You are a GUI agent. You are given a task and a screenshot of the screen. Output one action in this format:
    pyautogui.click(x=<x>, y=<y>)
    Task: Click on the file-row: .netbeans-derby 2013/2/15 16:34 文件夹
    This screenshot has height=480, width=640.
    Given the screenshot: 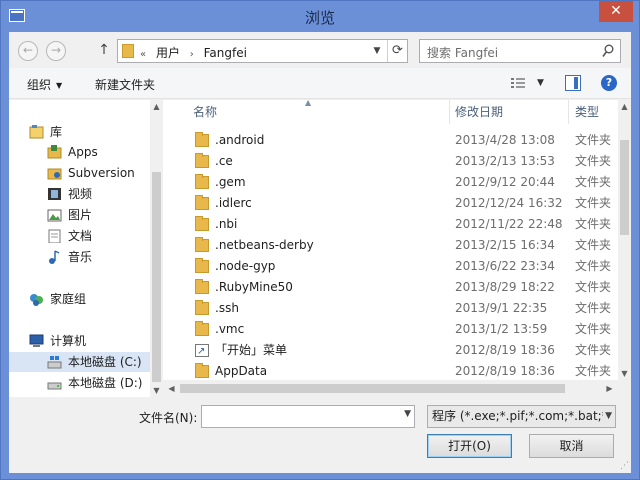 What is the action you would take?
    pyautogui.click(x=387, y=245)
    